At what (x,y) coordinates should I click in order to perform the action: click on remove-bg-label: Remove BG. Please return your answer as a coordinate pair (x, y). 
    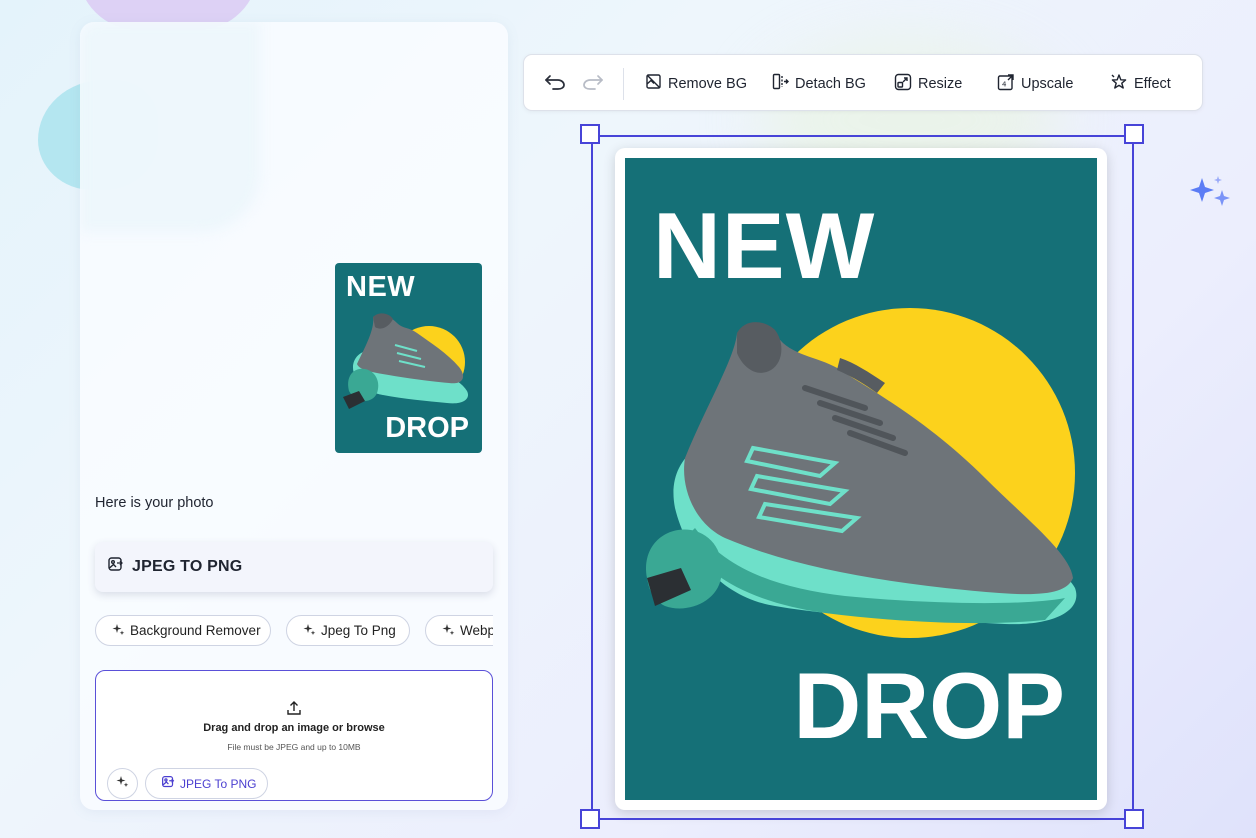
    Looking at the image, I should click on (707, 83).